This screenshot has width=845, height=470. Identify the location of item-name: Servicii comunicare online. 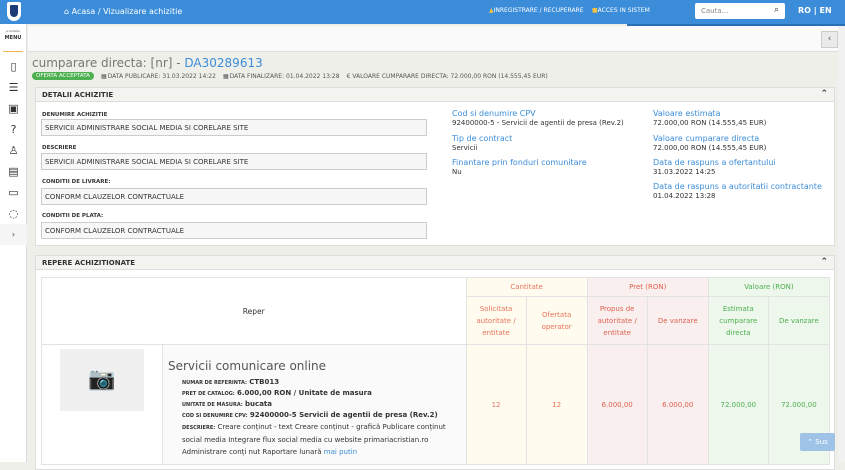
(247, 366).